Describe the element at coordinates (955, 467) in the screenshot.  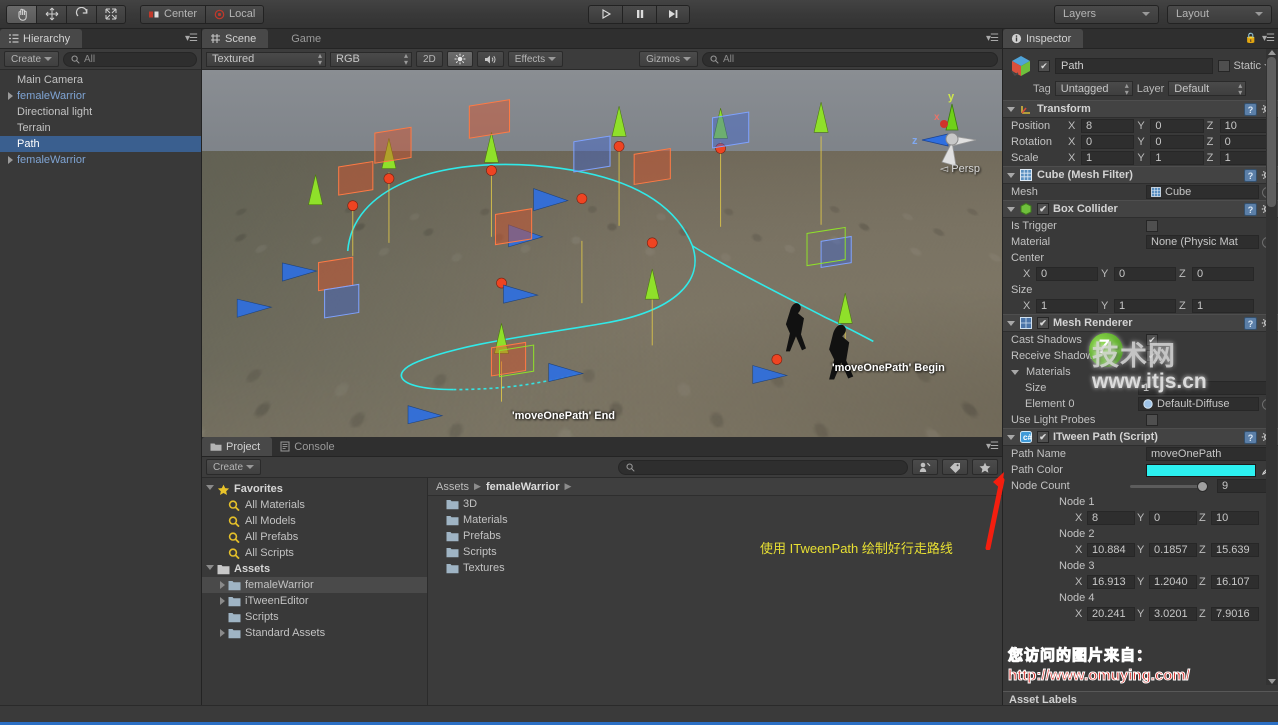
I see `filter-by-label-button` at that location.